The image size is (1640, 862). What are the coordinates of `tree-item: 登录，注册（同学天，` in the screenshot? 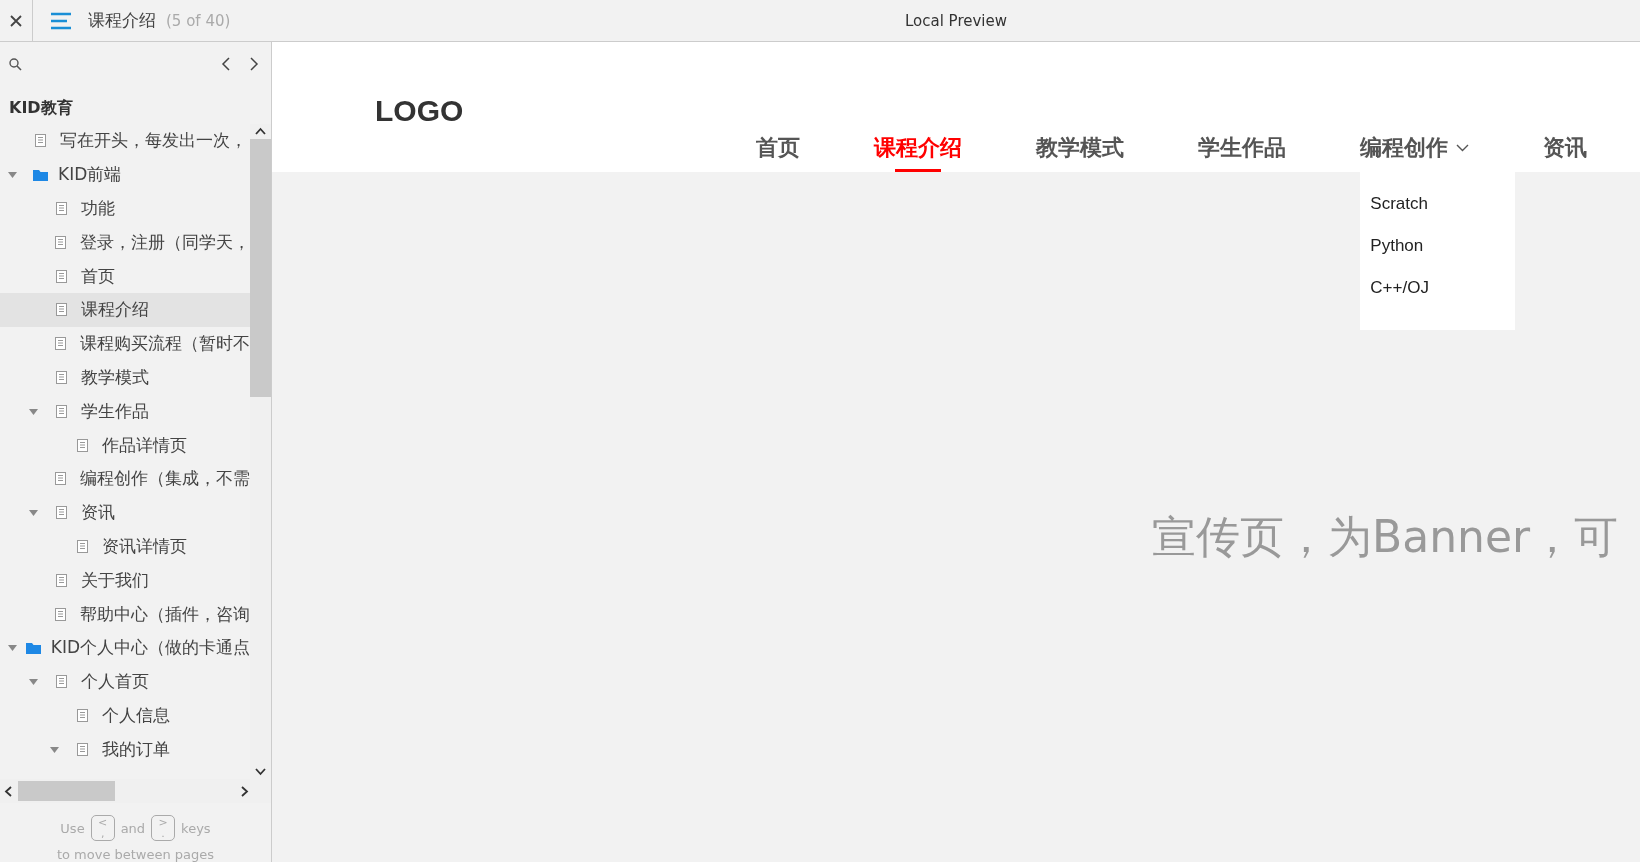 It's located at (125, 242).